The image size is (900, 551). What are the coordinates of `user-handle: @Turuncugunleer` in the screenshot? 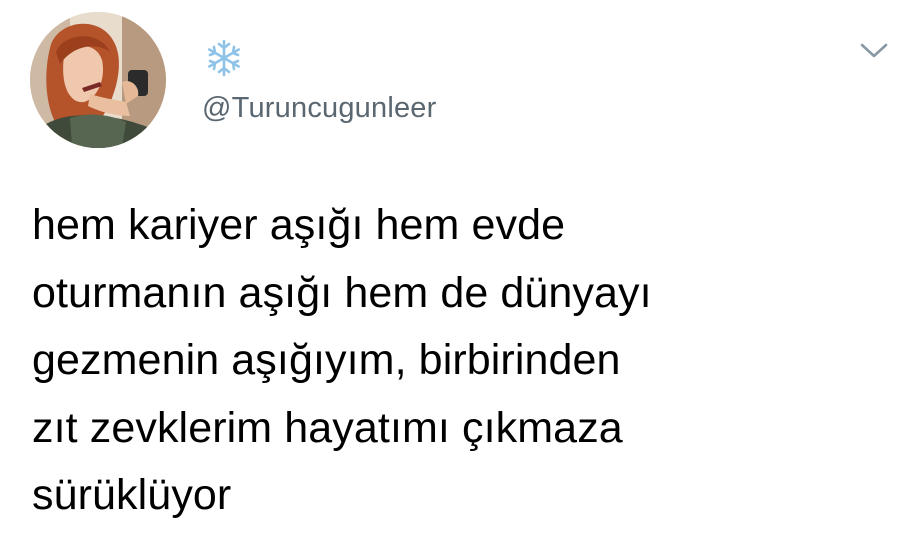 It's located at (319, 108).